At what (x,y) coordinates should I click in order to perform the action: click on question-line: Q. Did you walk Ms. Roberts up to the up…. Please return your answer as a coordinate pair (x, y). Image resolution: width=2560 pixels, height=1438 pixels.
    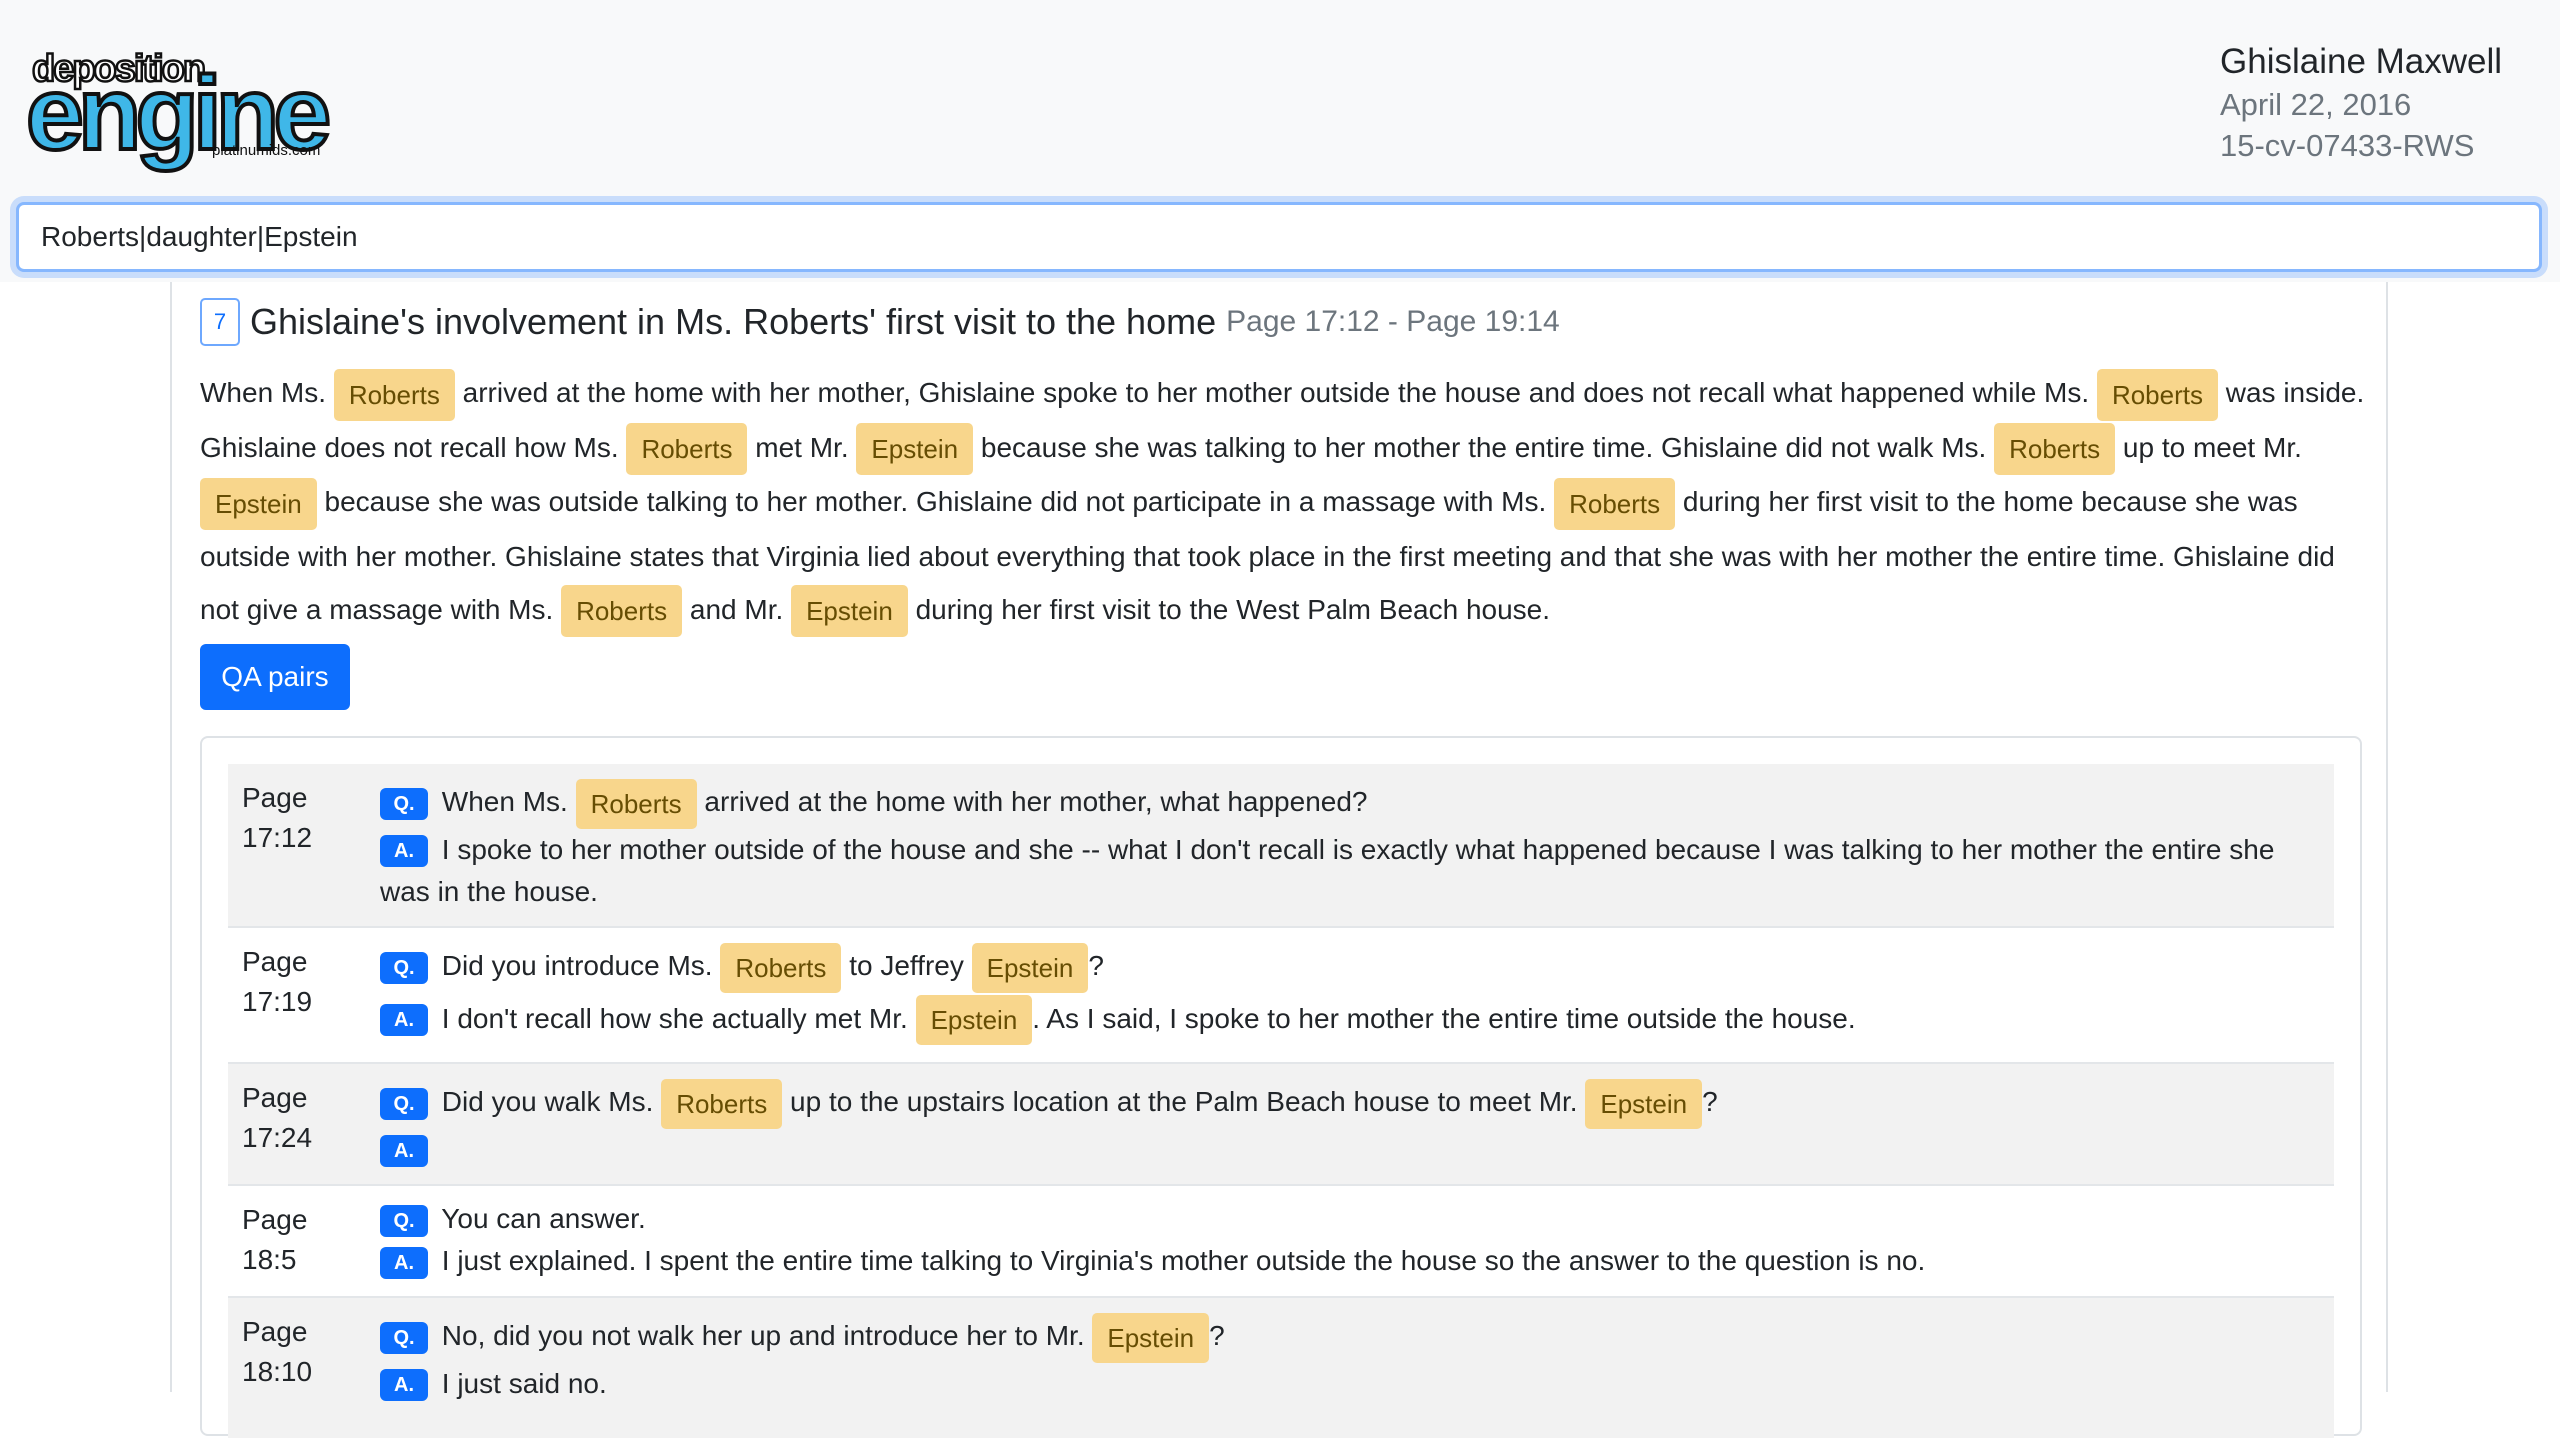
    Looking at the image, I should click on (1345, 1102).